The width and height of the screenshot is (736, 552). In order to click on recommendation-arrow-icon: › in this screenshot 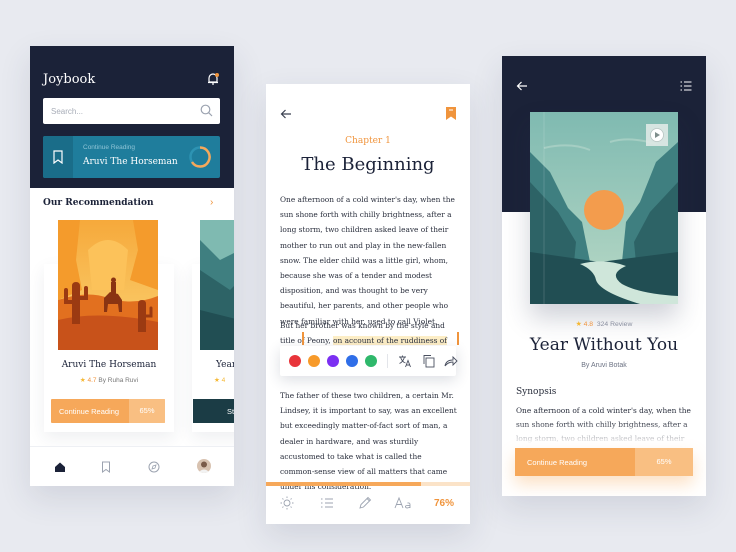, I will do `click(211, 202)`.